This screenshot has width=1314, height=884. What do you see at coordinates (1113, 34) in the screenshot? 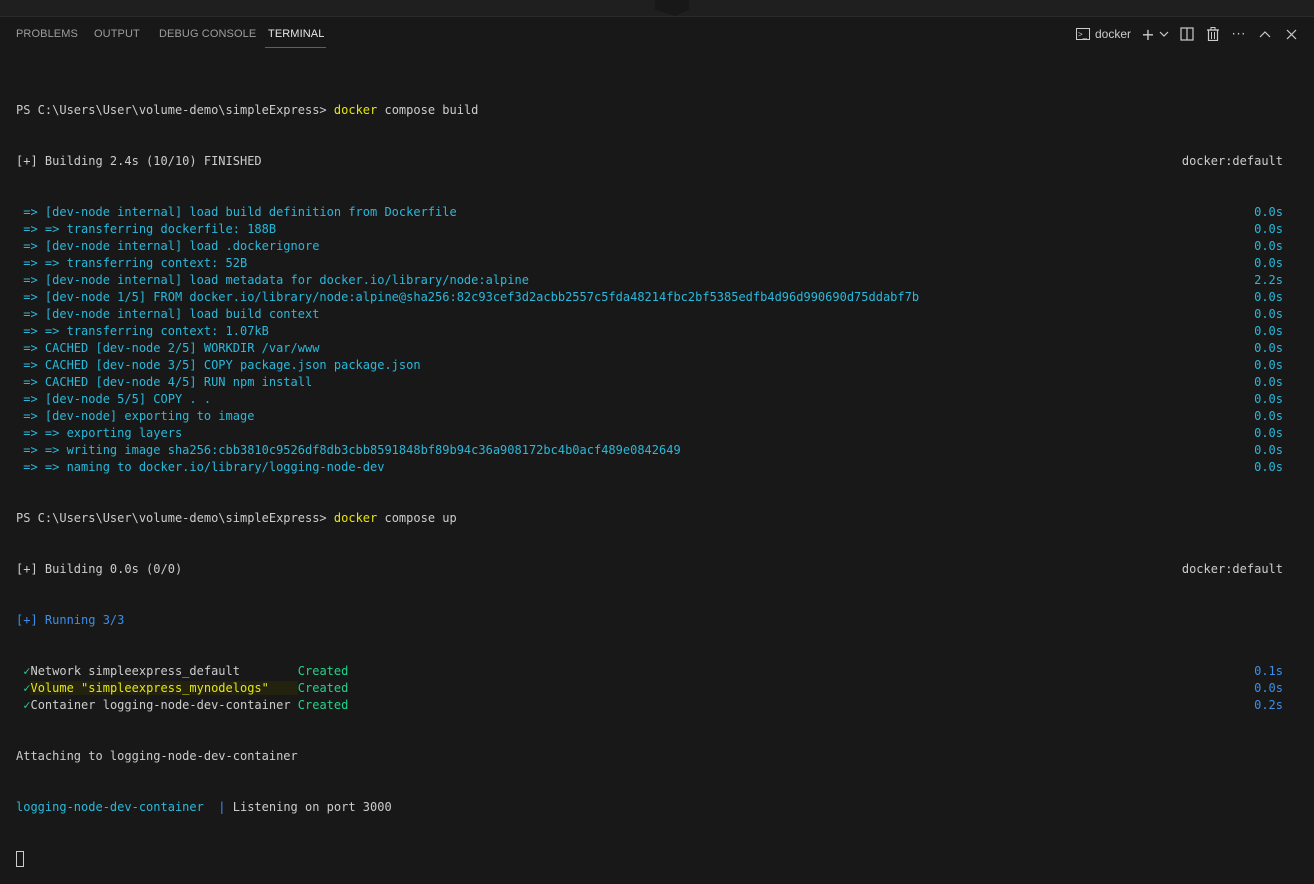
I see `terminal-name: docker` at bounding box center [1113, 34].